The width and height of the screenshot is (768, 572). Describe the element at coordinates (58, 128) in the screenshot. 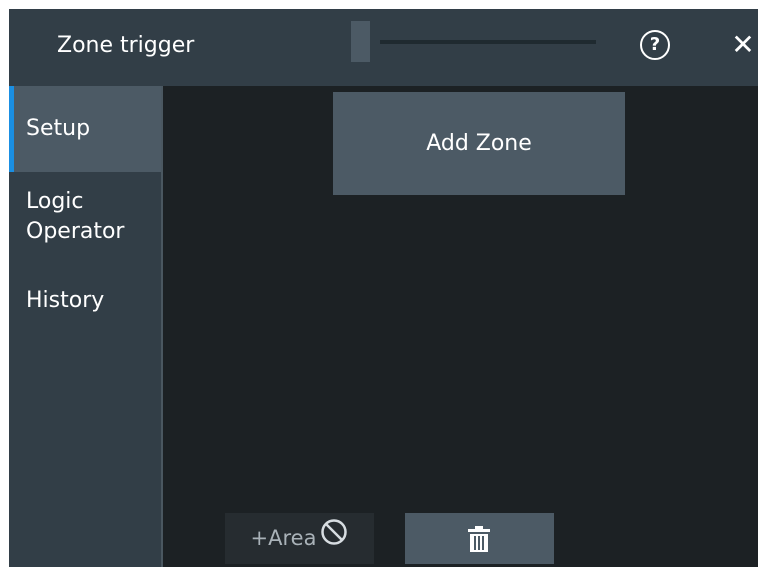

I see `tab-label: Setup` at that location.